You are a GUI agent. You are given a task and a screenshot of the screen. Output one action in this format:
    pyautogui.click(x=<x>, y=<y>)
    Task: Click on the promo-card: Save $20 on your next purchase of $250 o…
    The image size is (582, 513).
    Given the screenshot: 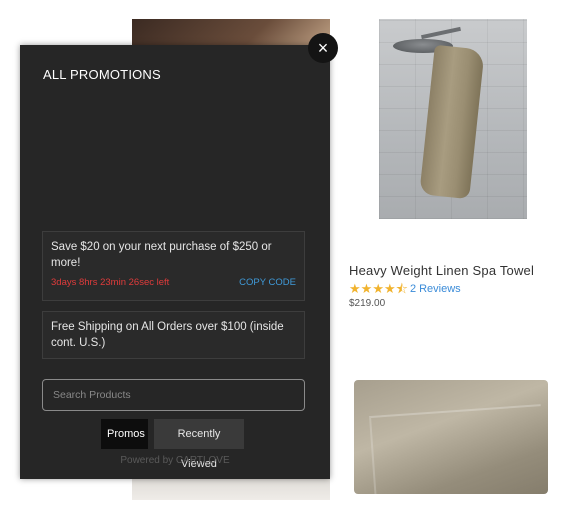 What is the action you would take?
    pyautogui.click(x=173, y=266)
    